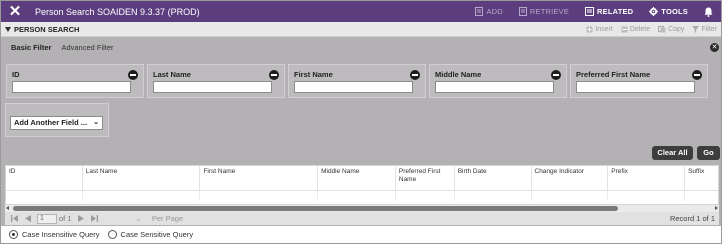 Image resolution: width=722 pixels, height=244 pixels. I want to click on tab-basic-filter: Basic Filter, so click(31, 47).